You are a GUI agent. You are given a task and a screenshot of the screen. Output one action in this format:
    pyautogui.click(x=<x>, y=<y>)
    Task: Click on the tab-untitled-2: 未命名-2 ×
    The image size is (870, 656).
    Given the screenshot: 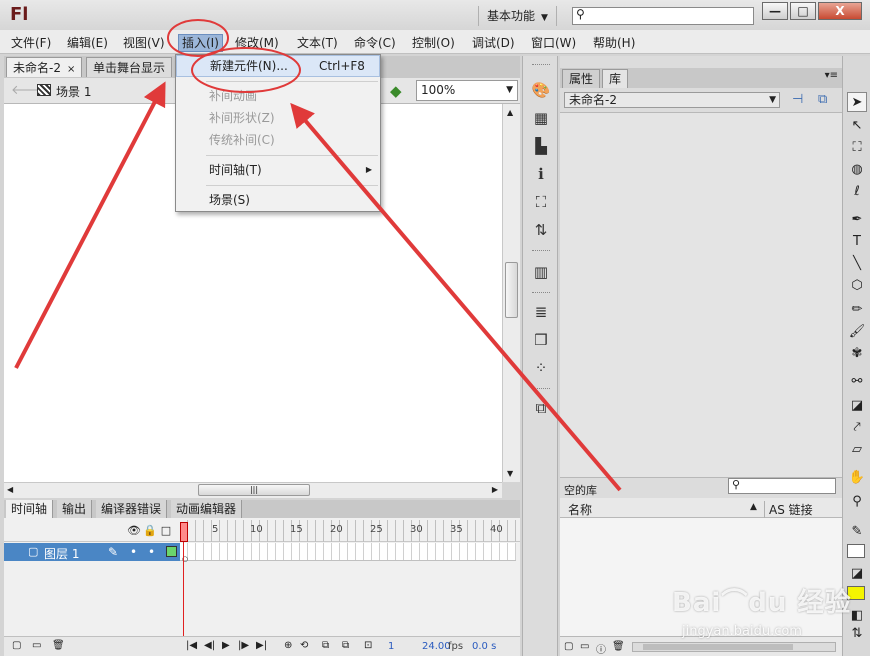 What is the action you would take?
    pyautogui.click(x=44, y=67)
    